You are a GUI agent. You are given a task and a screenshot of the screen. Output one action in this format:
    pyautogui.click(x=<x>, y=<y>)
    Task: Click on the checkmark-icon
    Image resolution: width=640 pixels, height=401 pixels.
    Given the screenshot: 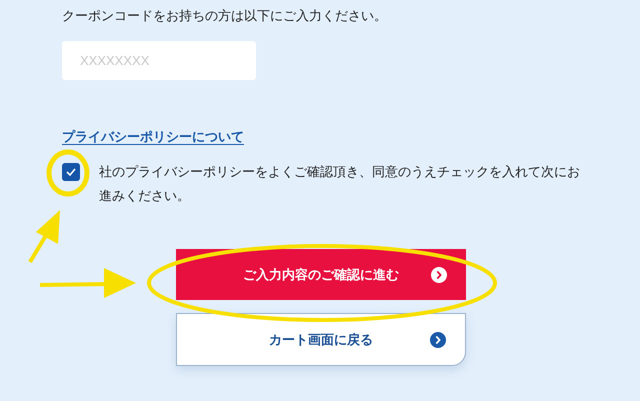 What is the action you would take?
    pyautogui.click(x=71, y=172)
    